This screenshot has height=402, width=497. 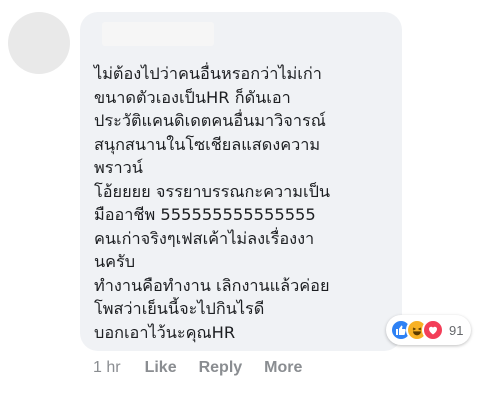 What do you see at coordinates (107, 368) in the screenshot?
I see `timestamp: 1 hr` at bounding box center [107, 368].